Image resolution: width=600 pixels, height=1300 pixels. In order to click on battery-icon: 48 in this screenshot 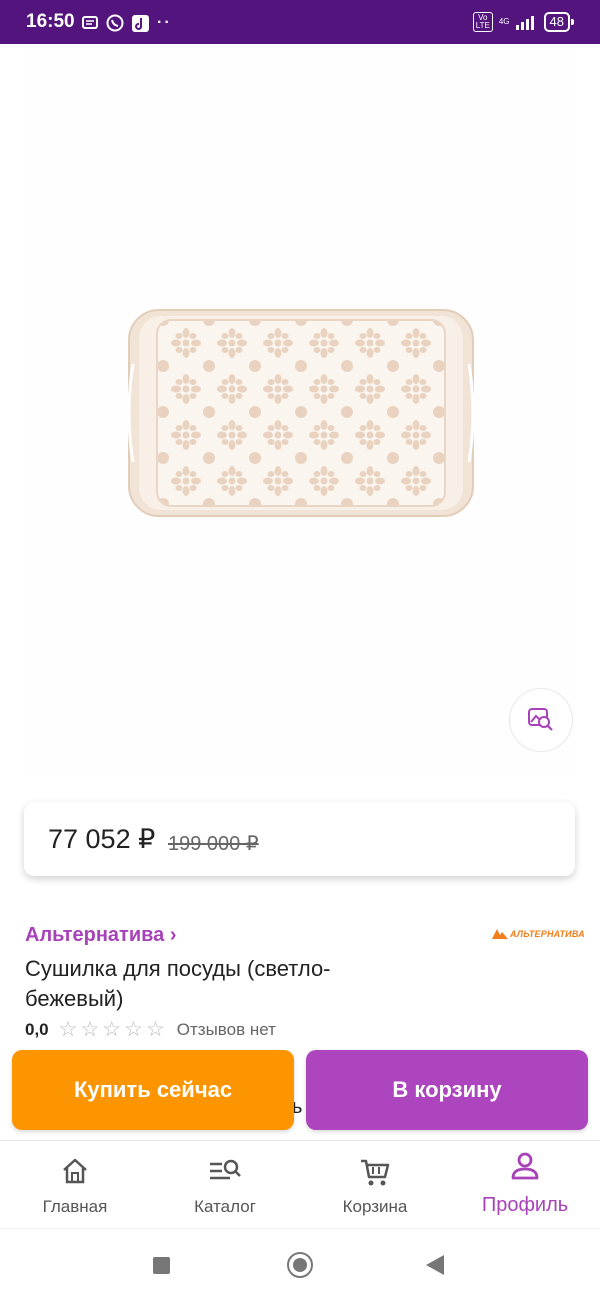, I will do `click(559, 22)`.